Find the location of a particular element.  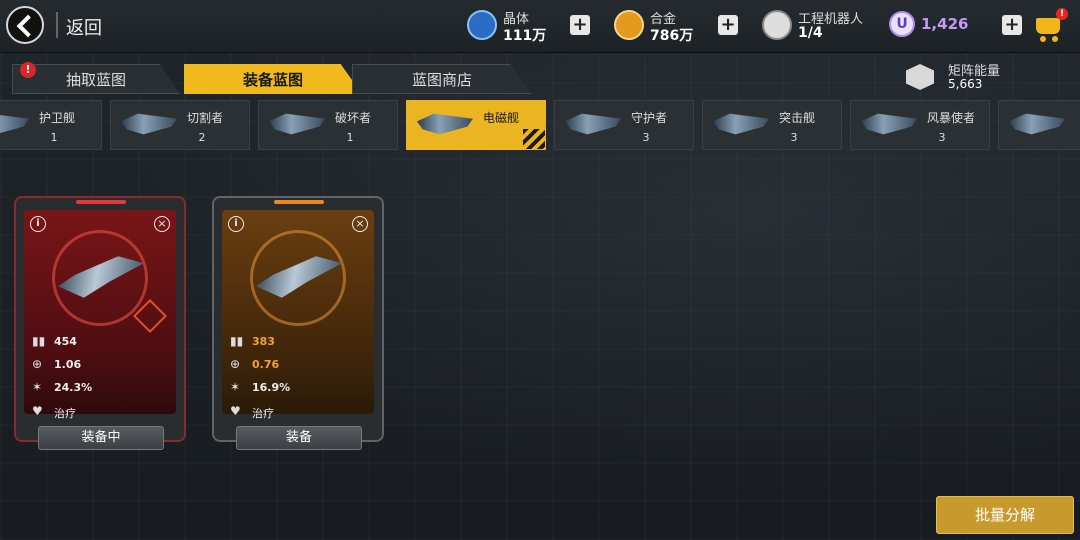

category-count: 2 is located at coordinates (202, 137).